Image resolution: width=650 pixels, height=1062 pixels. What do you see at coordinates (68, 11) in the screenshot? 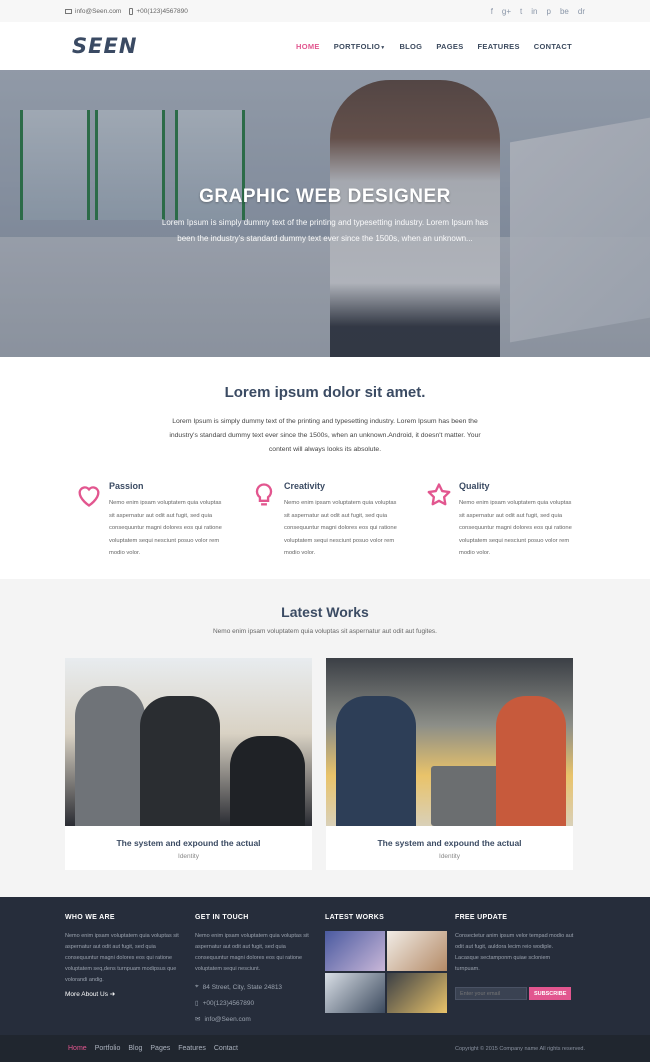
I see `mail-icon` at bounding box center [68, 11].